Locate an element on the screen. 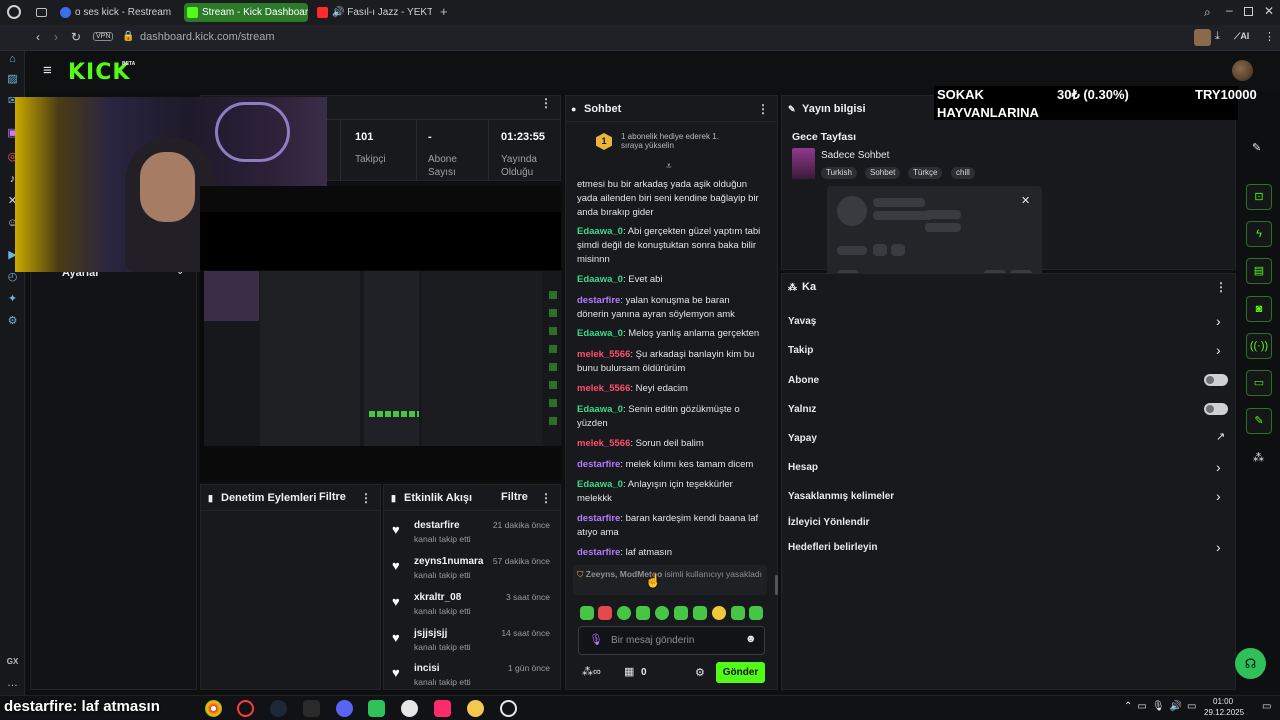  subscribers-only-toggle is located at coordinates (1216, 380).